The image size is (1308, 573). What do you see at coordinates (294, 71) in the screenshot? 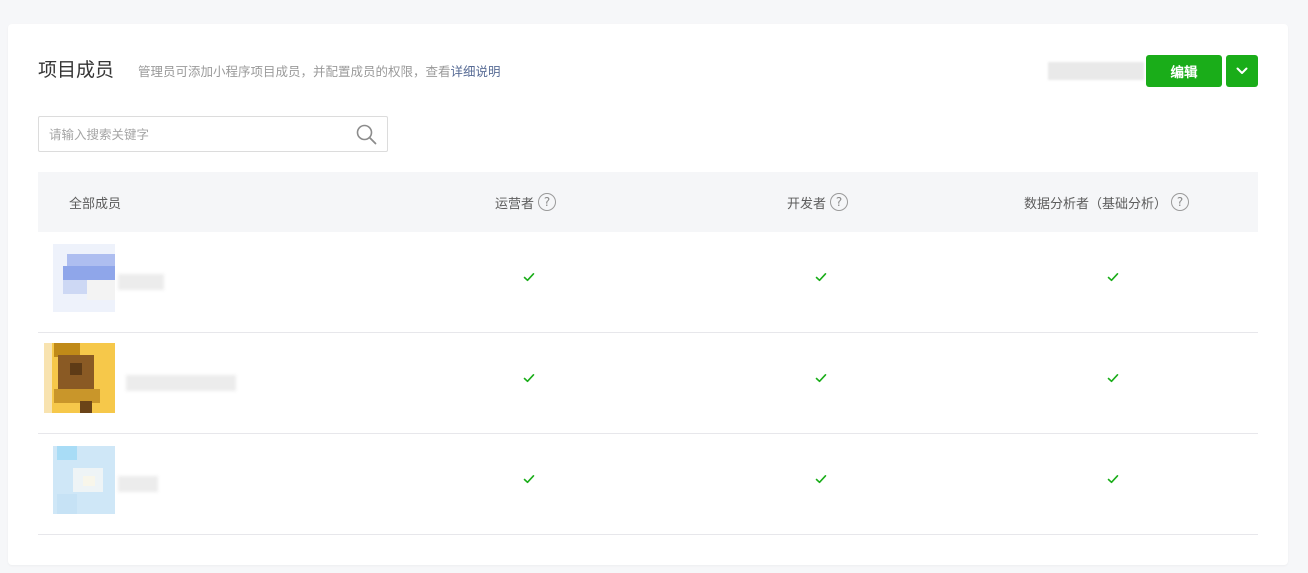
I see `description-text: 管理员可添加小程序项目成员，并配置成员的权限，查看` at bounding box center [294, 71].